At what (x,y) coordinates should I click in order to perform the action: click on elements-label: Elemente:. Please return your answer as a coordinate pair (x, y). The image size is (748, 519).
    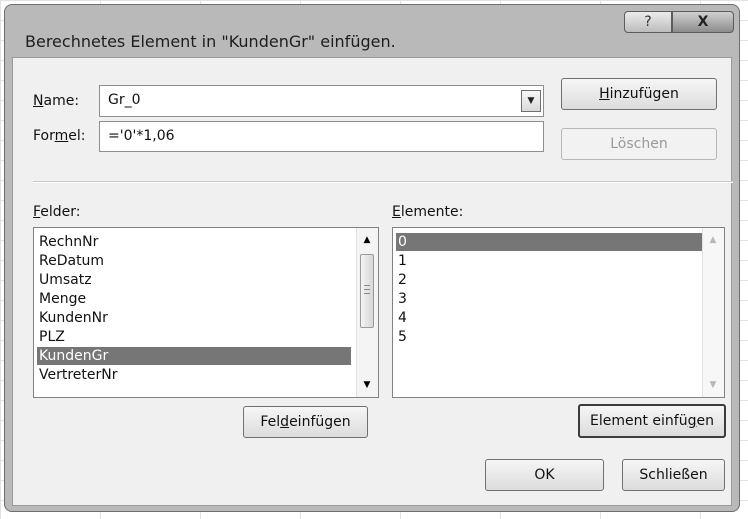
    Looking at the image, I should click on (428, 212).